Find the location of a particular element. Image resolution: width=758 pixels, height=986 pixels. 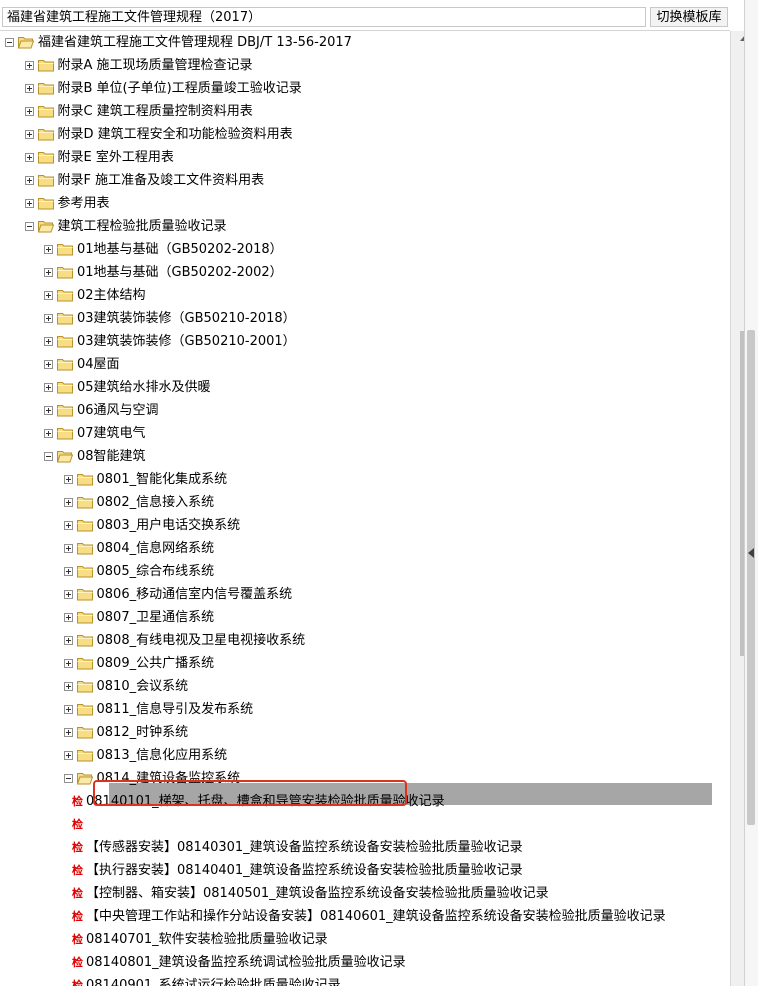

switch-template-library-button: 切换模板库 is located at coordinates (689, 17).